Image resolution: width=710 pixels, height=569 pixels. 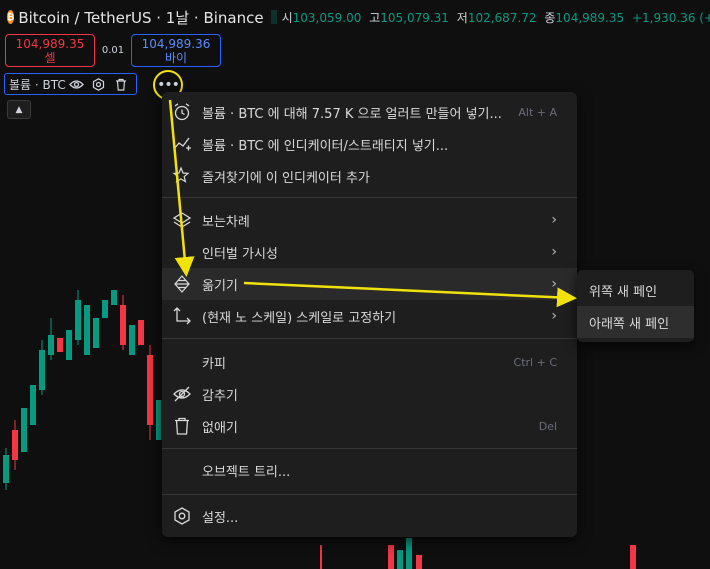 What do you see at coordinates (11, 17) in the screenshot?
I see `bitcoin-icon: ₿` at bounding box center [11, 17].